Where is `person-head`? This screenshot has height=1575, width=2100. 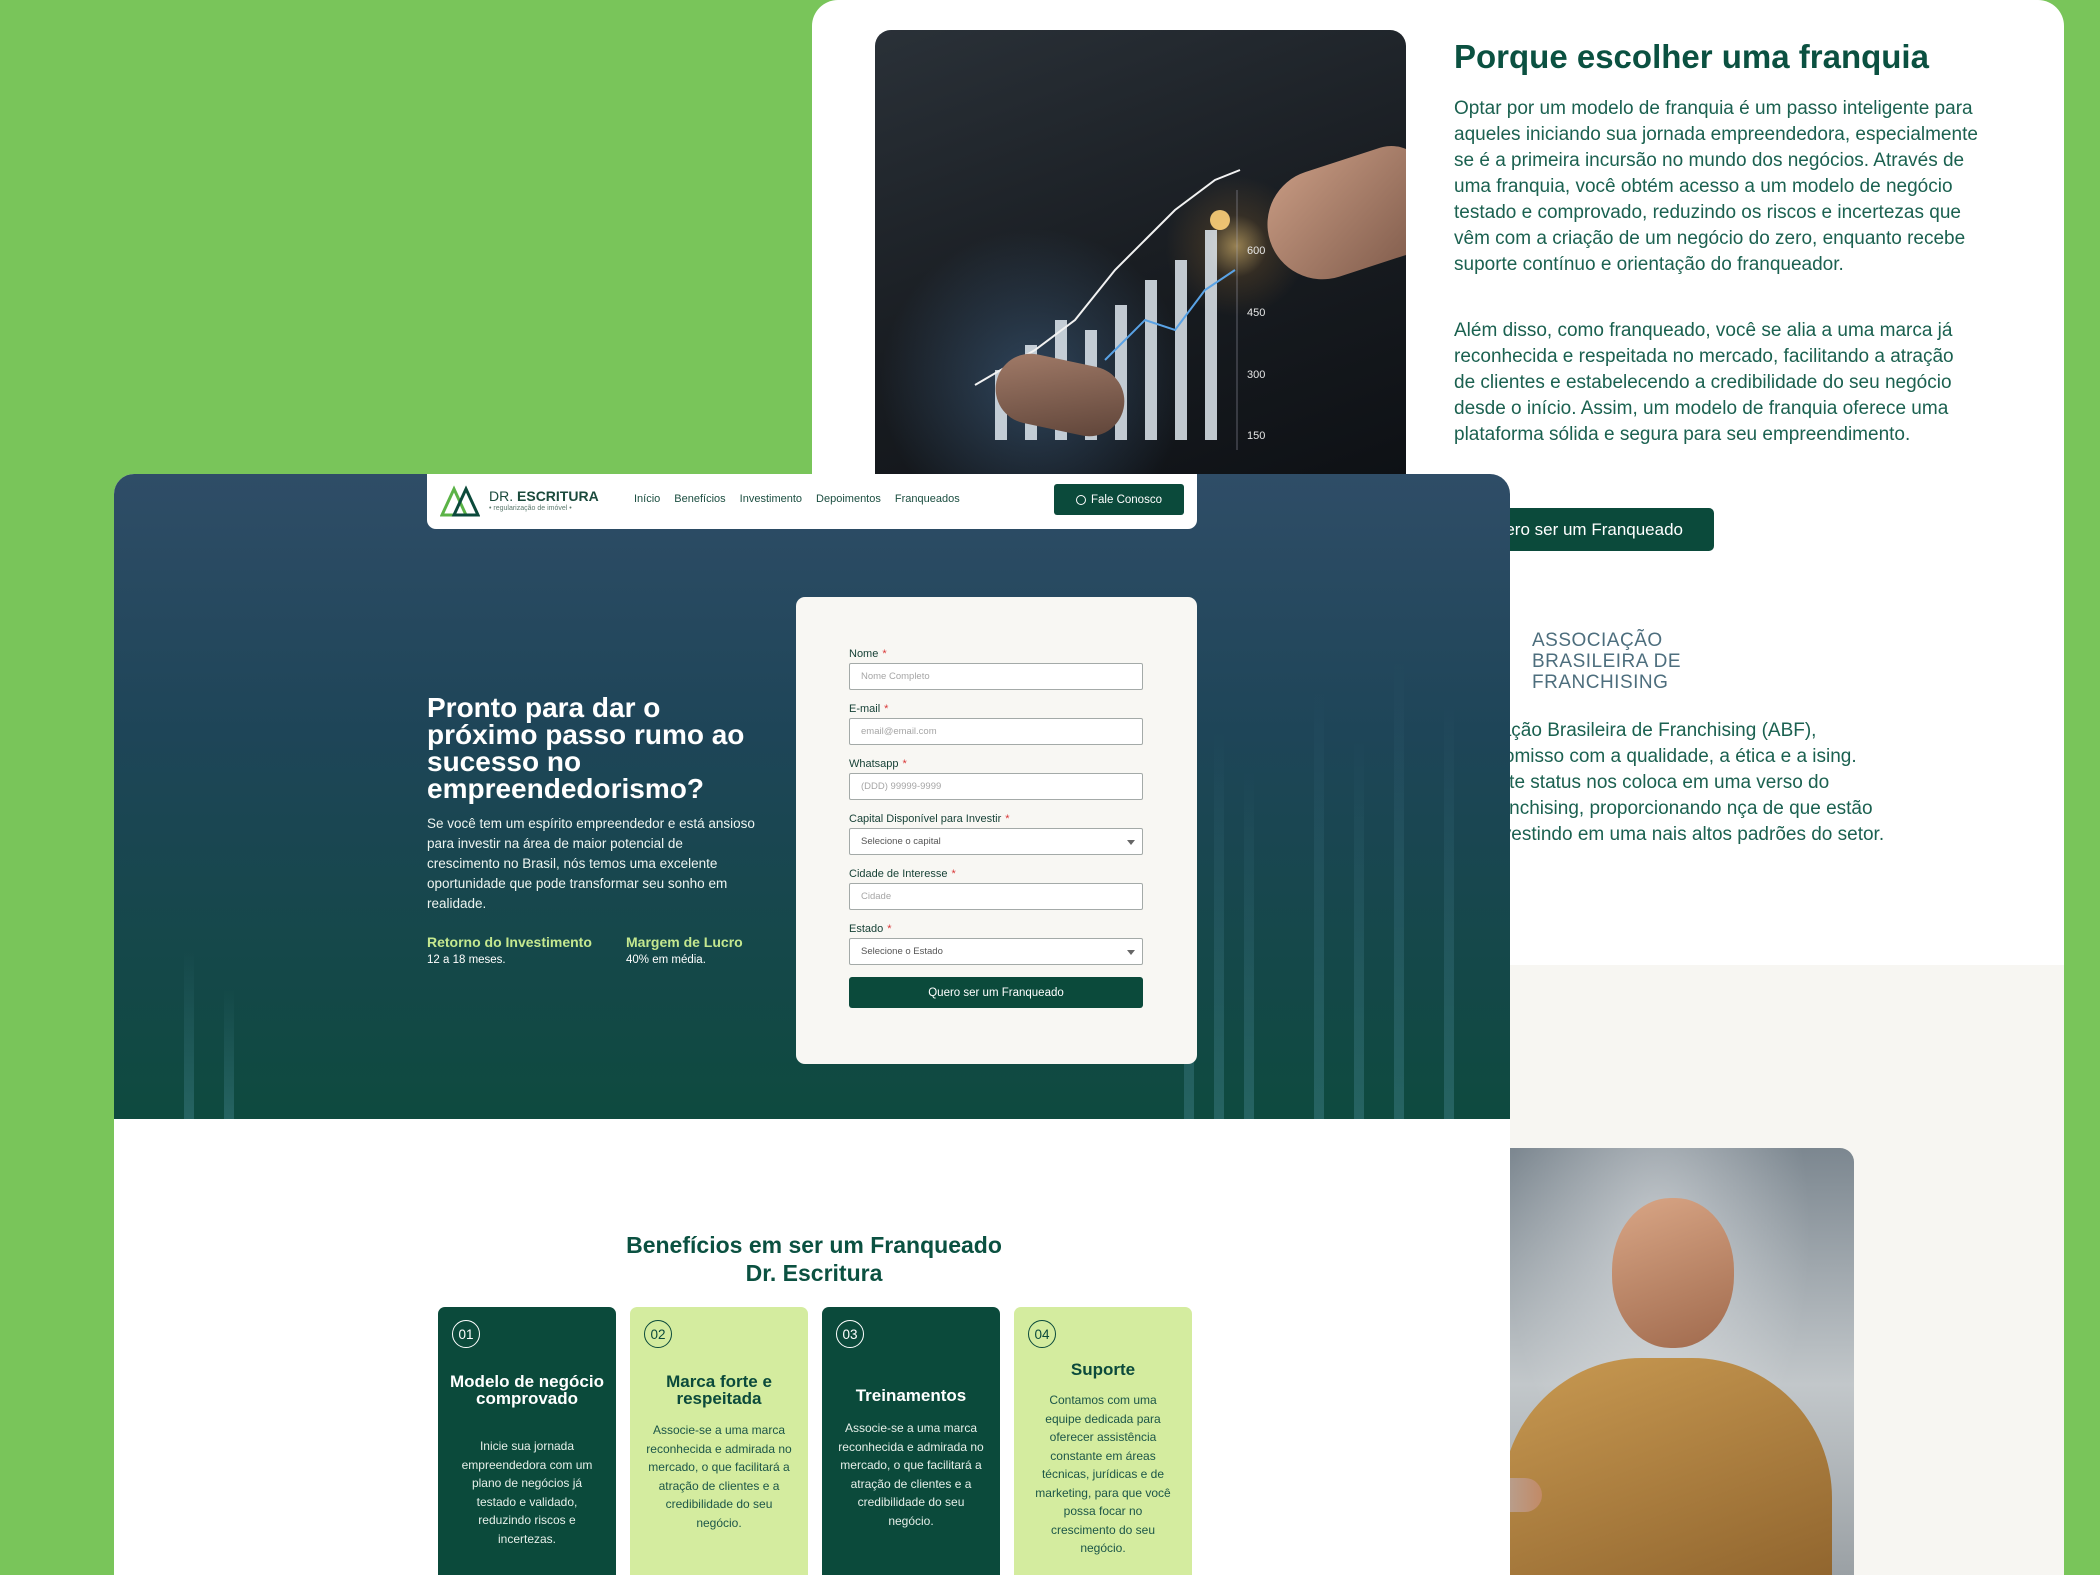
person-head is located at coordinates (1673, 1273).